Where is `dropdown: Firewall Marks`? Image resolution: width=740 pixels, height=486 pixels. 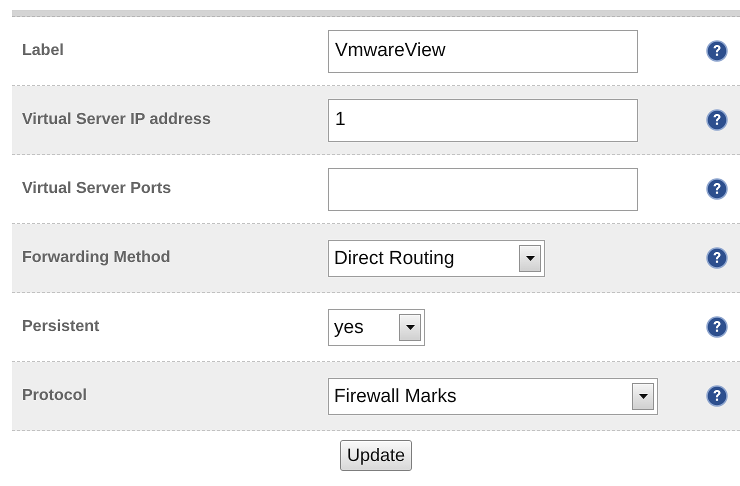 dropdown: Firewall Marks is located at coordinates (493, 396).